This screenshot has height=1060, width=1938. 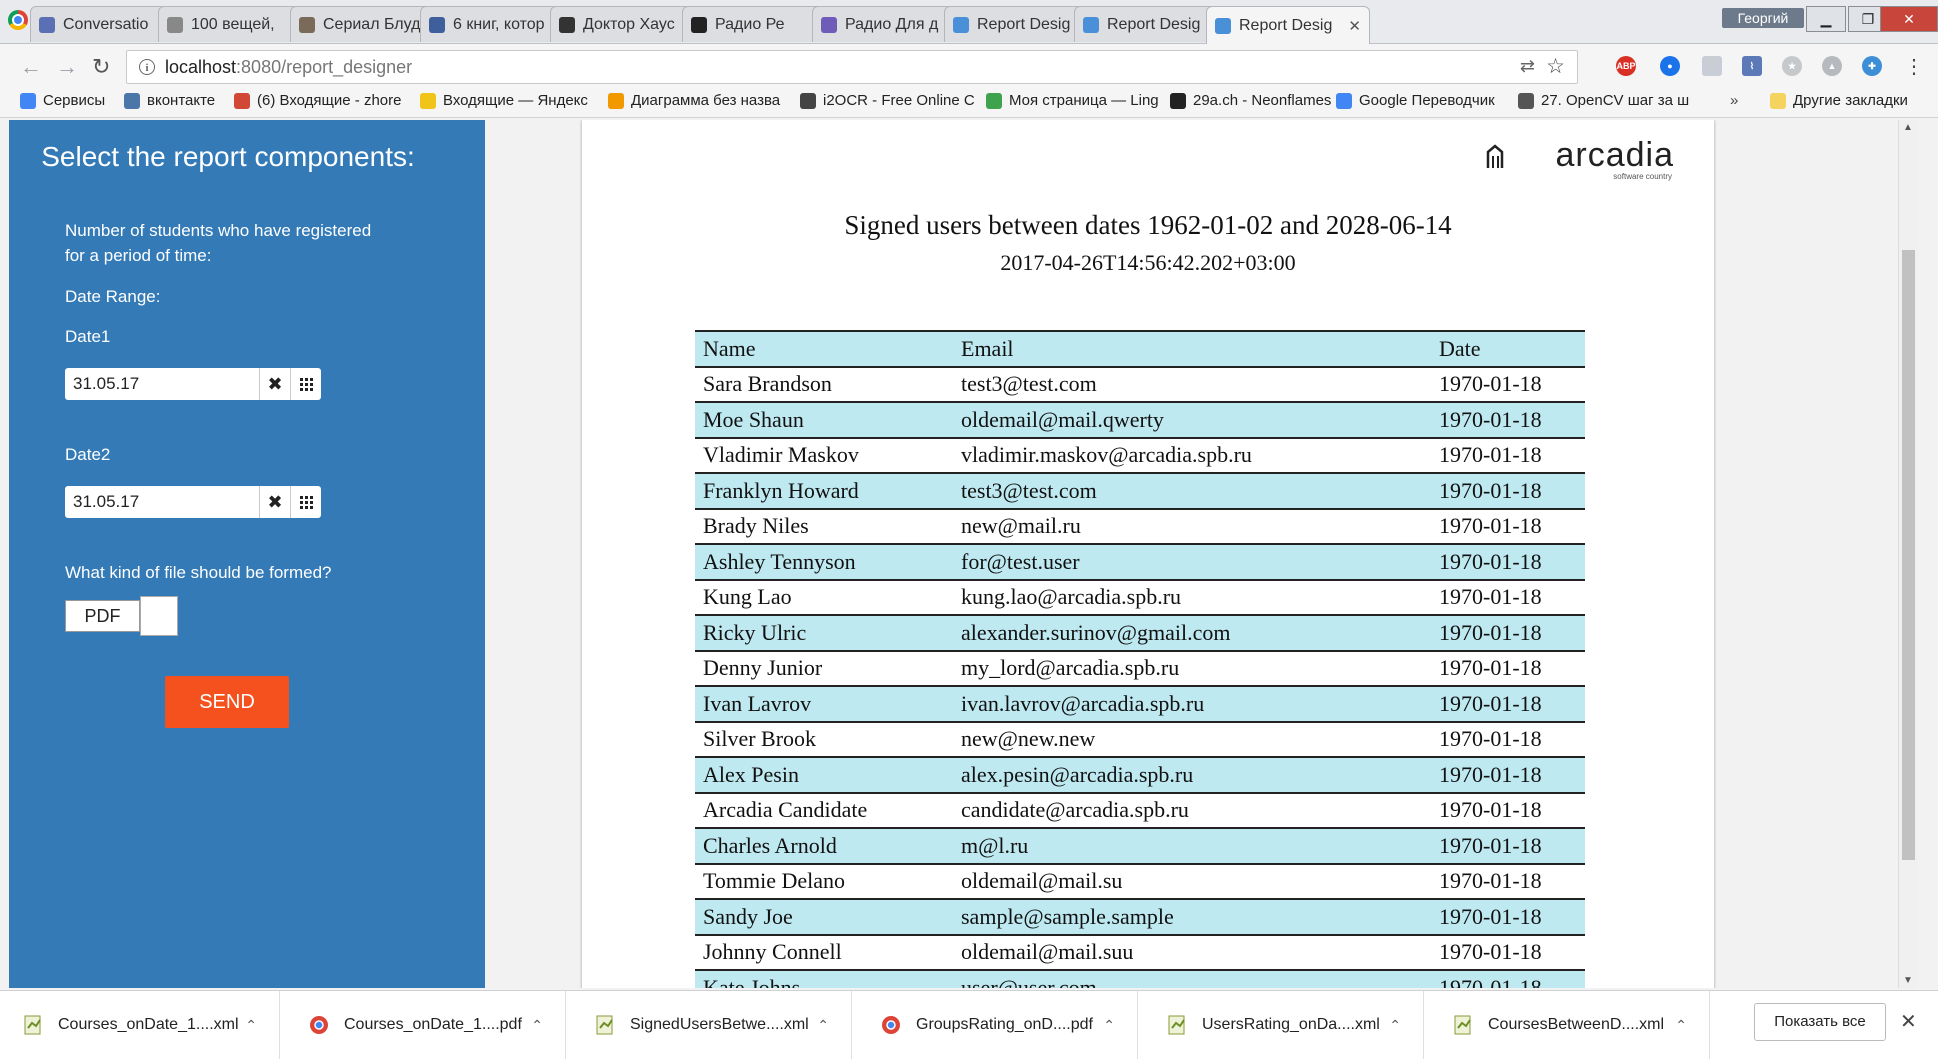 What do you see at coordinates (824, 810) in the screenshot?
I see `cell-name: Arcadia Candidate` at bounding box center [824, 810].